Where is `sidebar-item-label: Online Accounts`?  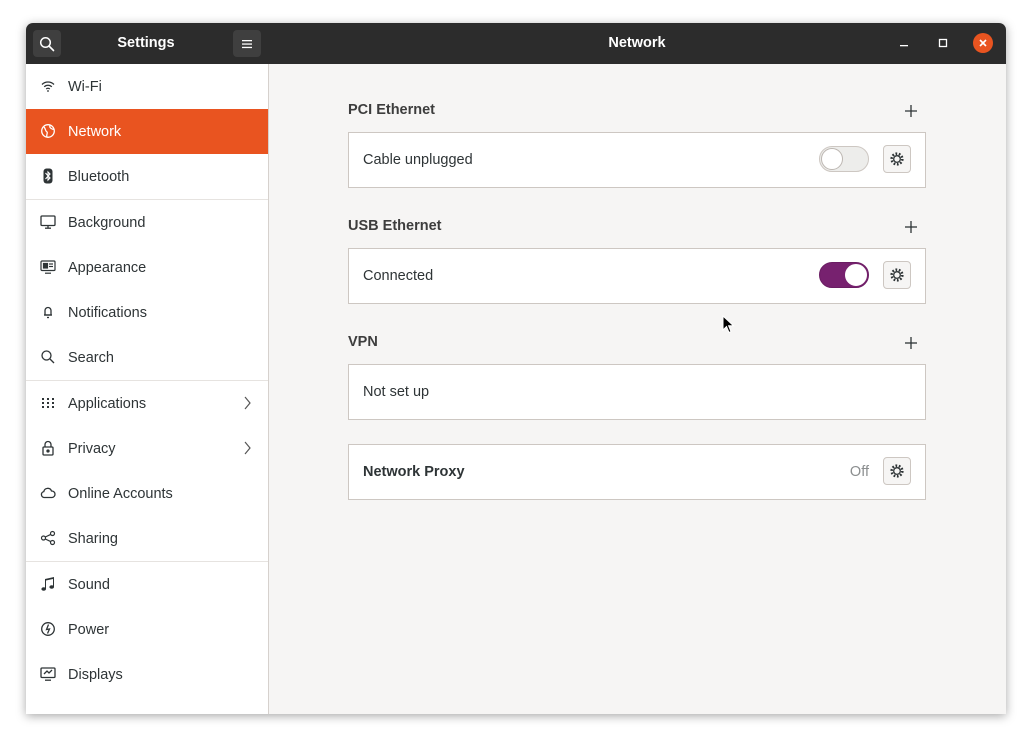
sidebar-item-label: Online Accounts is located at coordinates (120, 493).